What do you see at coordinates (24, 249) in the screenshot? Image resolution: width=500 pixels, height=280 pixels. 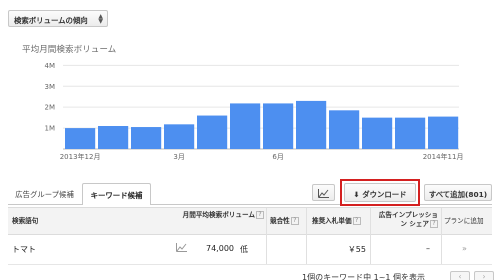 I see `cell-keyword: トマト` at bounding box center [24, 249].